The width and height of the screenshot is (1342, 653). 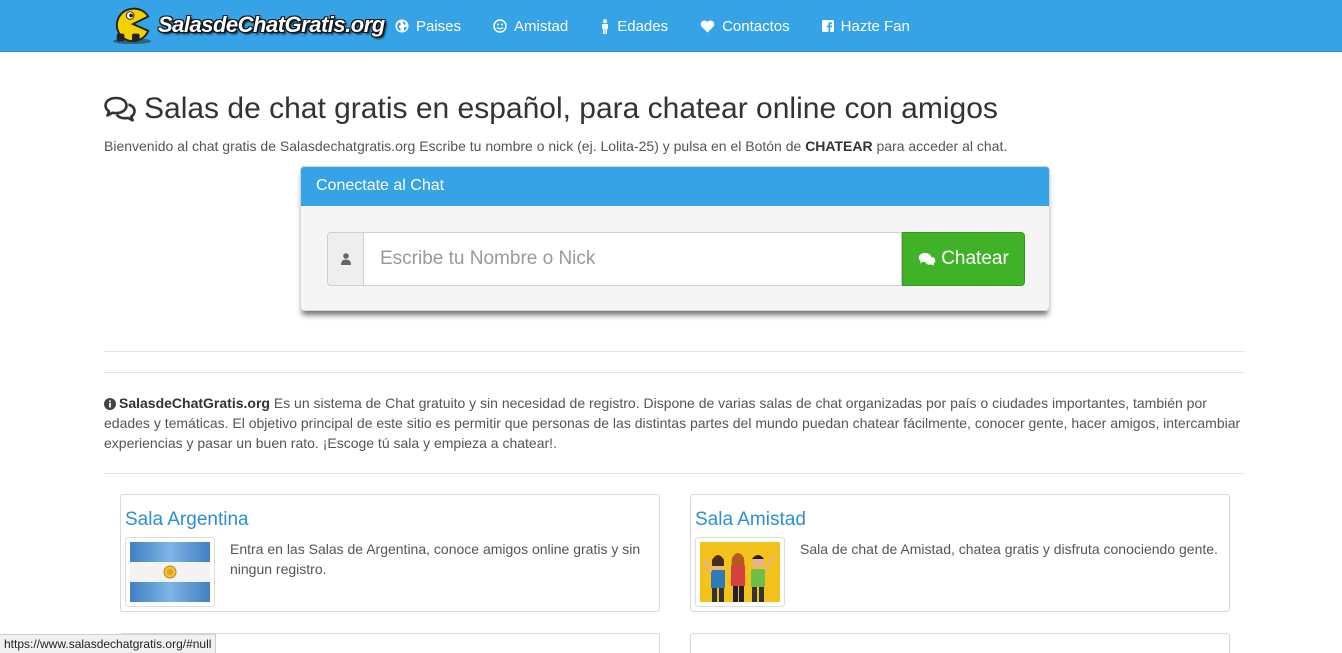 I want to click on nav-item-paises: Paises, so click(x=428, y=26).